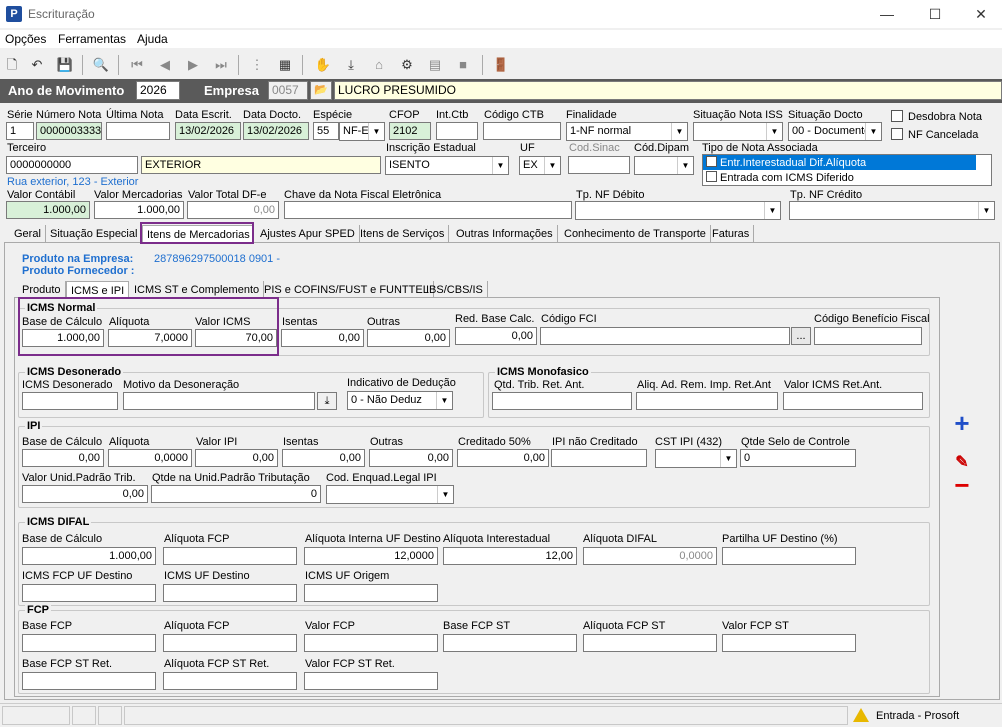  Describe the element at coordinates (731, 234) in the screenshot. I see `tab-faturas: Faturas` at that location.